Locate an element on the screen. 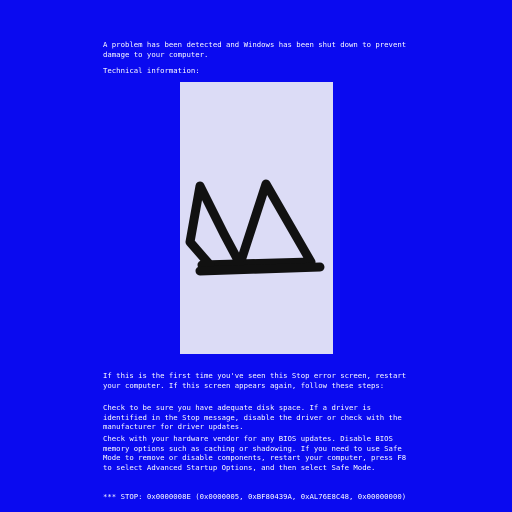  technical-info-label: Technical information: is located at coordinates (151, 70).